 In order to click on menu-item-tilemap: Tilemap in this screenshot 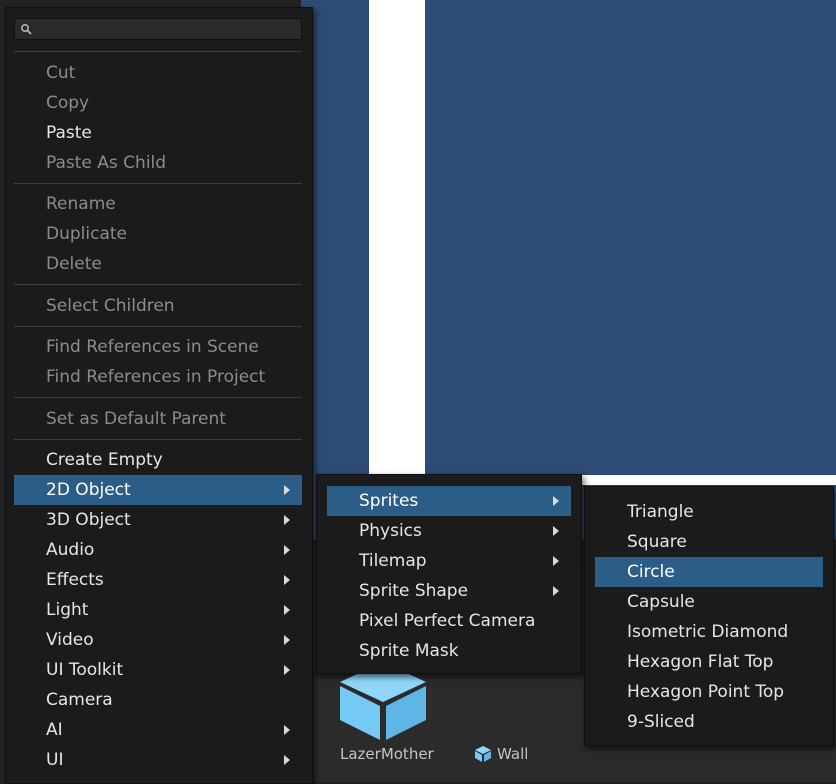, I will do `click(449, 561)`.